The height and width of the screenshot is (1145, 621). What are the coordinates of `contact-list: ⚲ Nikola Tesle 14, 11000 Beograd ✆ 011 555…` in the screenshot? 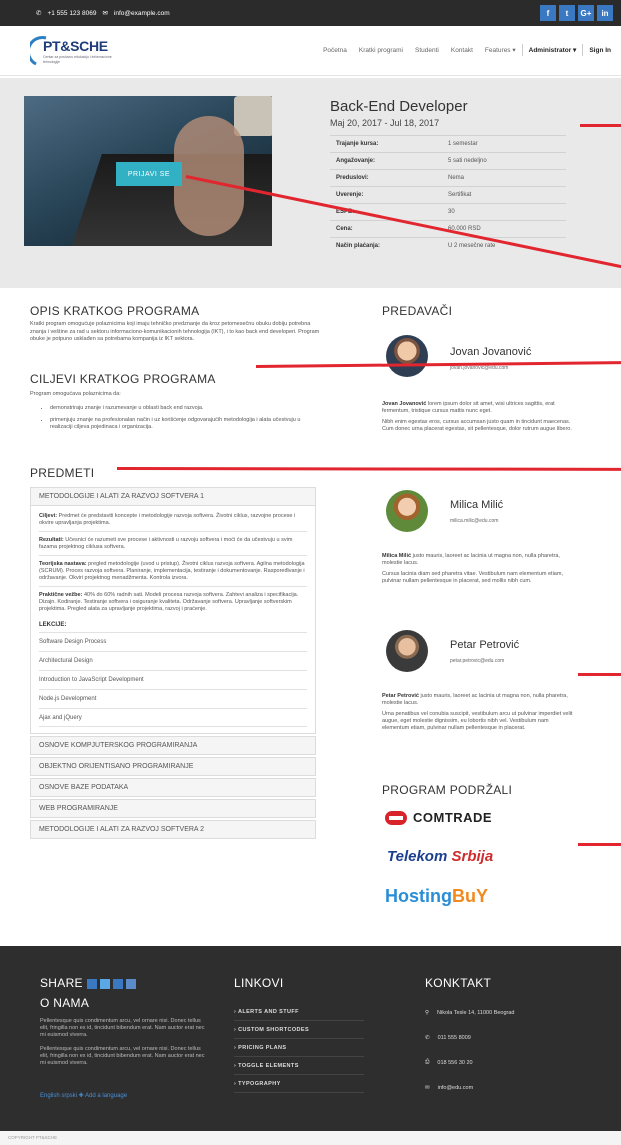 It's located at (515, 1050).